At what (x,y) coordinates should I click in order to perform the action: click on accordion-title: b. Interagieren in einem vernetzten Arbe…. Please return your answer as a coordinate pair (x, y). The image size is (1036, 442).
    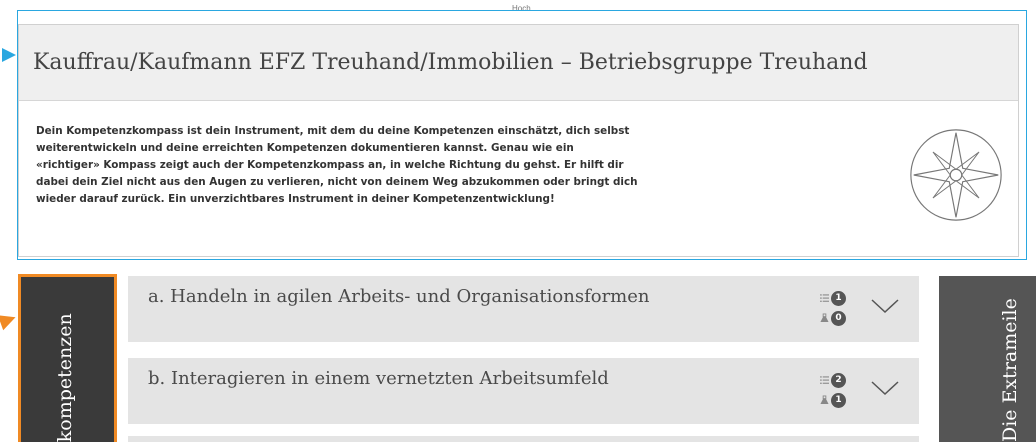
    Looking at the image, I should click on (378, 378).